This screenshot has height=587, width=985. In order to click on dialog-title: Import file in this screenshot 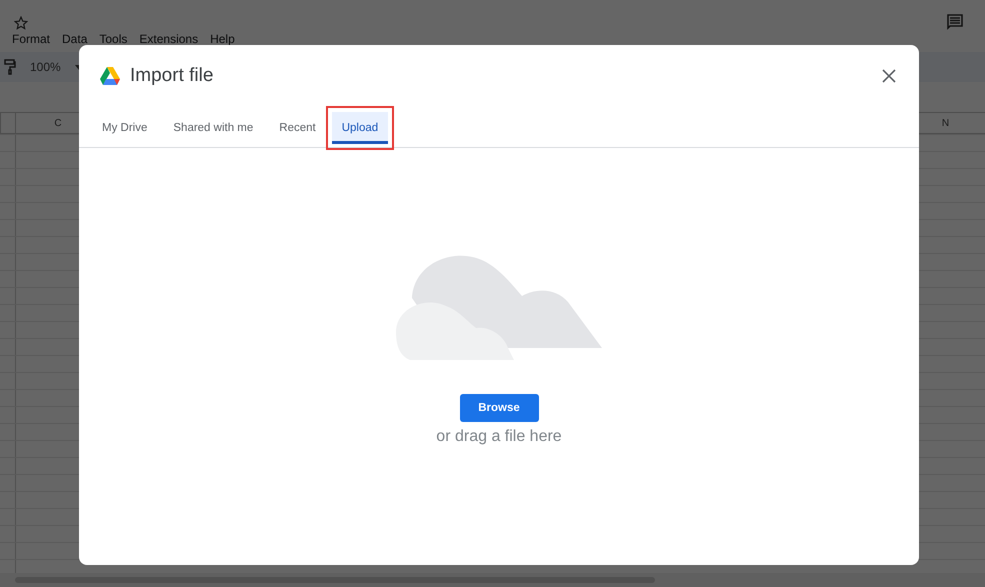, I will do `click(172, 76)`.